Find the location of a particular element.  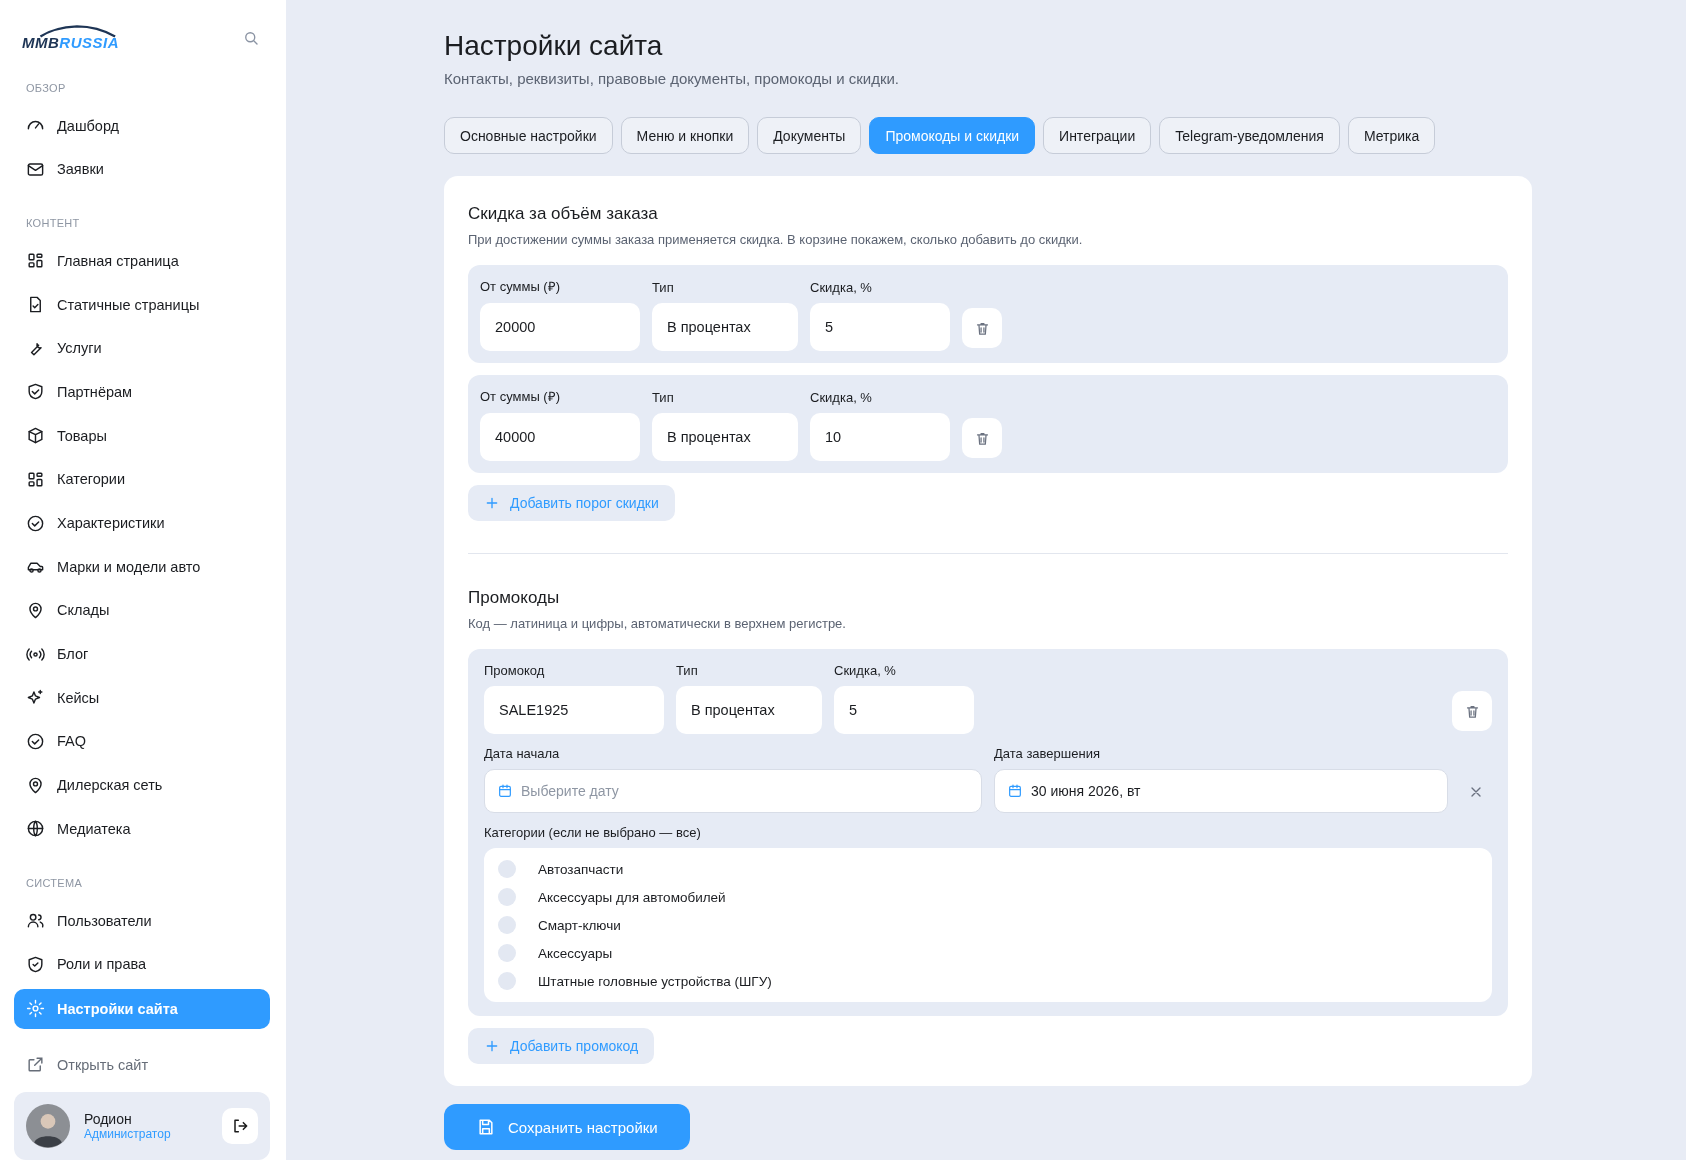

category-label: Аксессуары для автомобилей is located at coordinates (632, 897).